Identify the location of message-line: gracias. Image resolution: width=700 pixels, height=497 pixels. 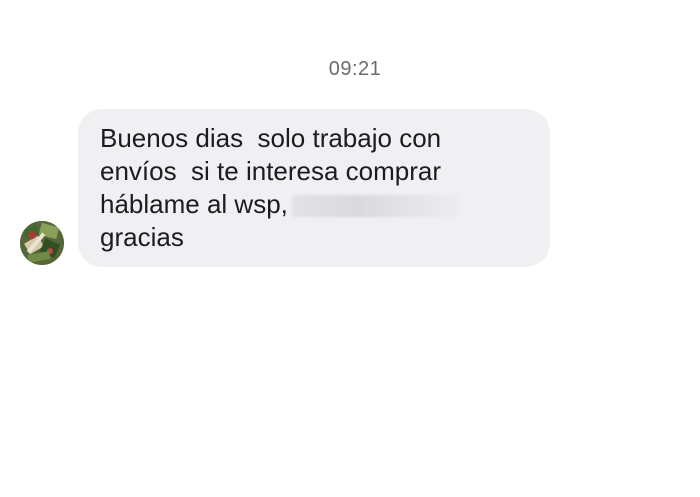
(142, 237).